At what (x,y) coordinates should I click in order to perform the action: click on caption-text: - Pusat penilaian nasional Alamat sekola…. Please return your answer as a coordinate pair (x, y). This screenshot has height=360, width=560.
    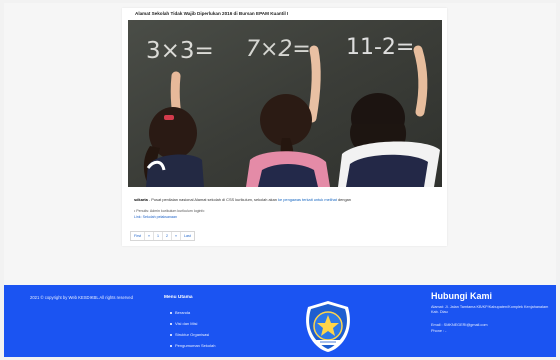
    Looking at the image, I should click on (213, 199).